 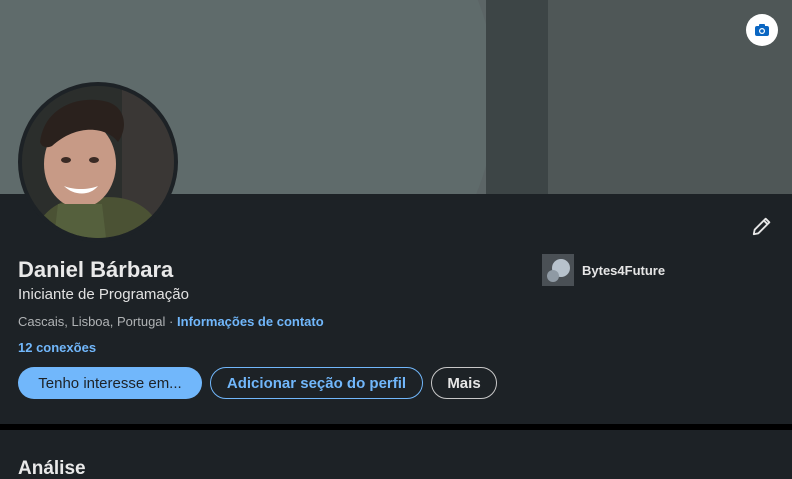 I want to click on analytics-card: Análise, so click(x=396, y=454).